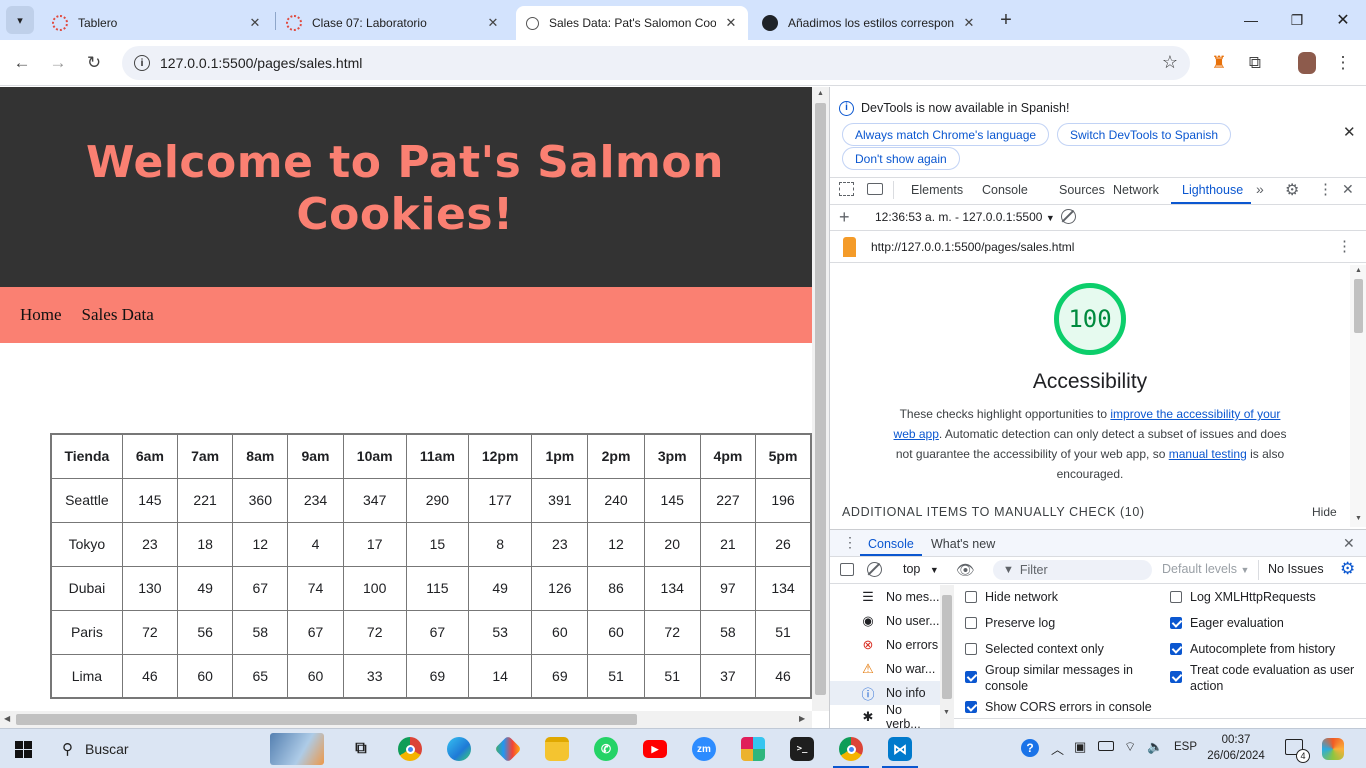  Describe the element at coordinates (1252, 649) in the screenshot. I see `option-autocomplete: Autocomplete from history` at that location.